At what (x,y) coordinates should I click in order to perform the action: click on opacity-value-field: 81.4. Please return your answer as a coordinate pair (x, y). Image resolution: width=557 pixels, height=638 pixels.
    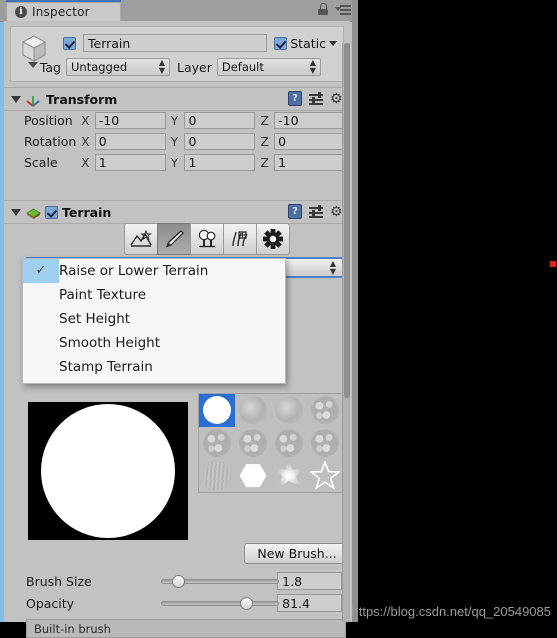
    Looking at the image, I should click on (309, 603).